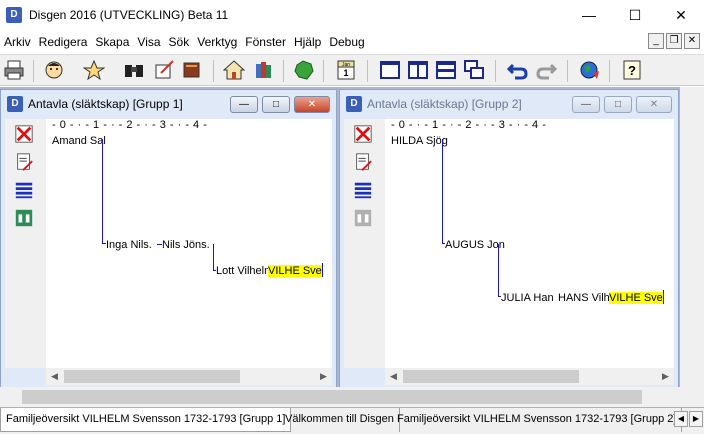 This screenshot has width=704, height=434. I want to click on close-button: ✕, so click(681, 15).